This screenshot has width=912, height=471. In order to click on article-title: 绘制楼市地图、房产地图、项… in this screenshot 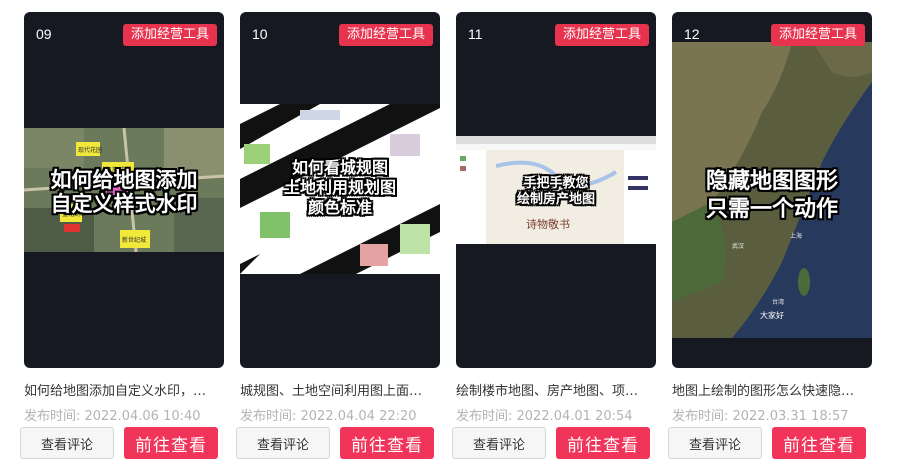, I will do `click(556, 389)`.